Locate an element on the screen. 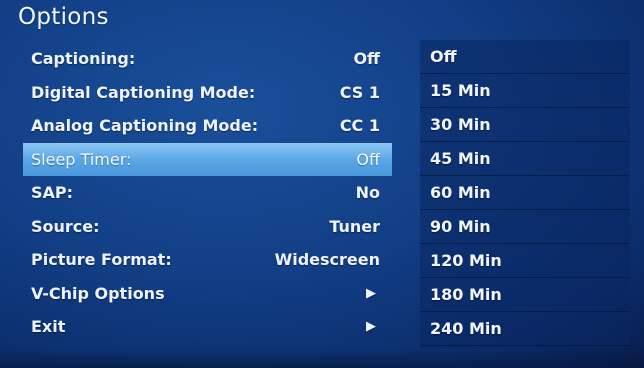 Image resolution: width=644 pixels, height=368 pixels. sleep-option-15-min: 15 Min is located at coordinates (525, 91).